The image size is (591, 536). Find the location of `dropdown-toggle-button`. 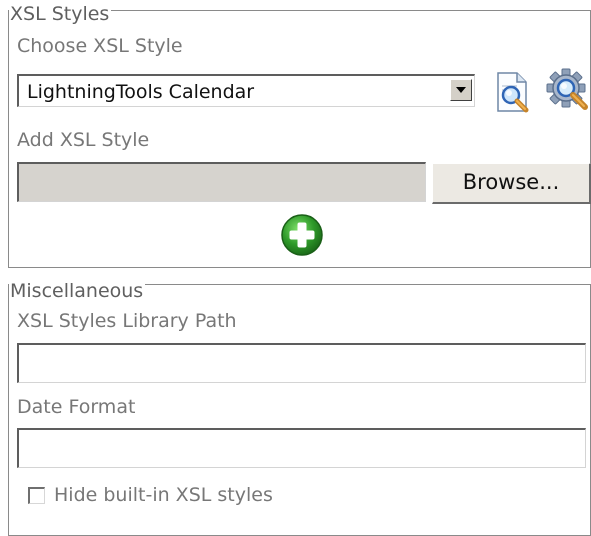

dropdown-toggle-button is located at coordinates (461, 90).